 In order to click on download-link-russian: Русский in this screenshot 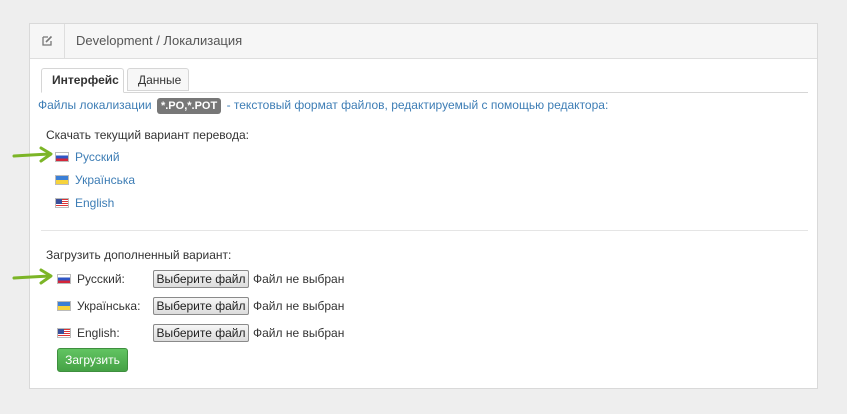, I will do `click(87, 157)`.